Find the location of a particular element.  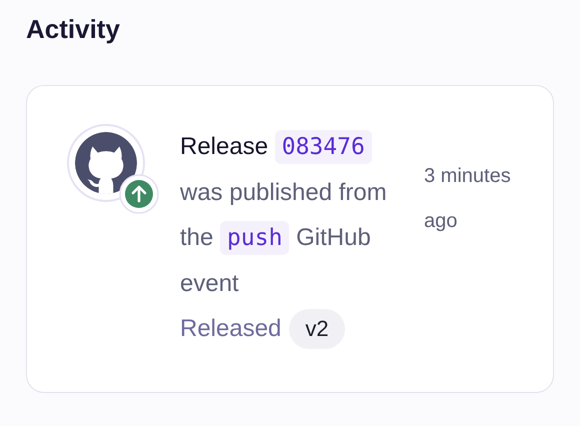

timestamp: 3 minutes ago is located at coordinates (468, 199).